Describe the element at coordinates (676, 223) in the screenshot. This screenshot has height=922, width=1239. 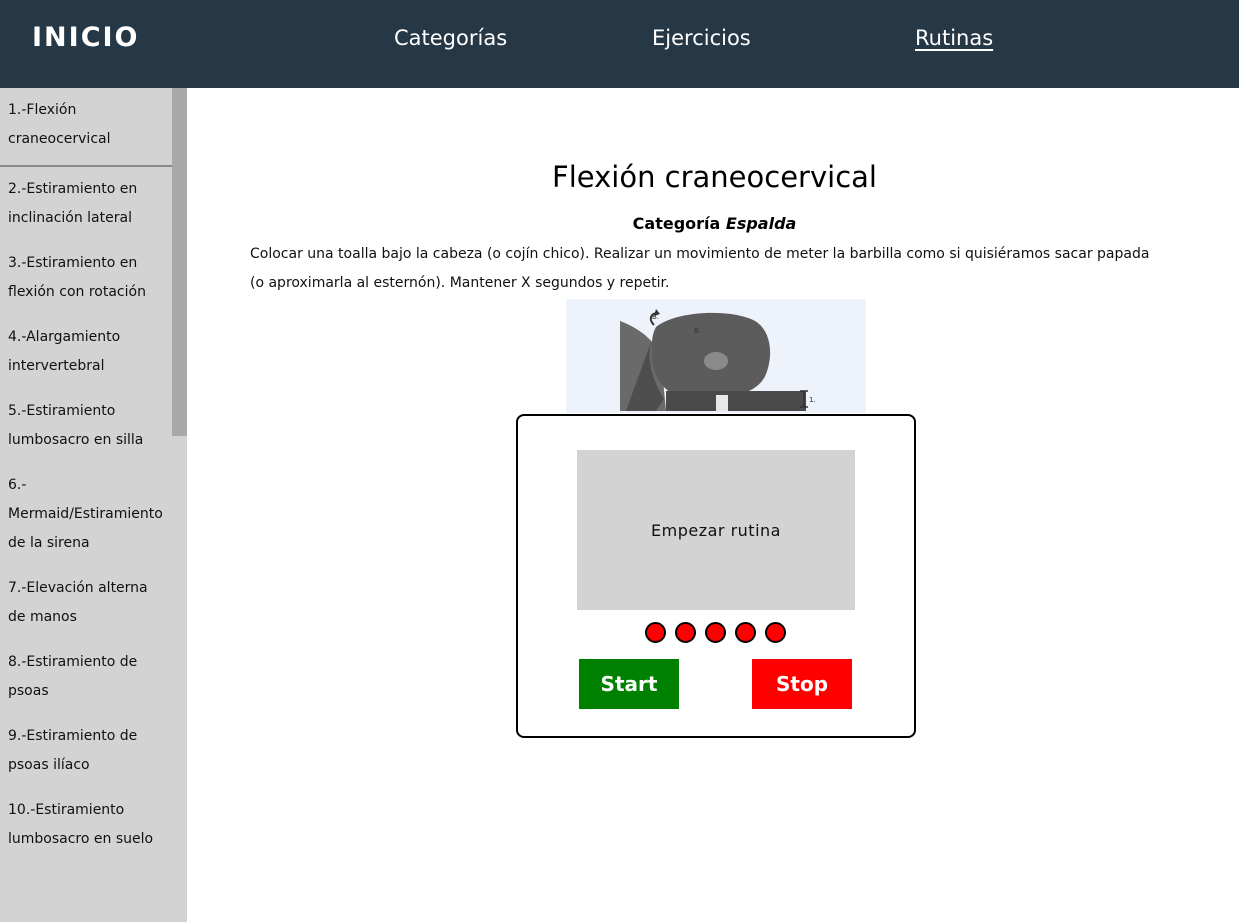
I see `category-prefix: Categoría` at that location.